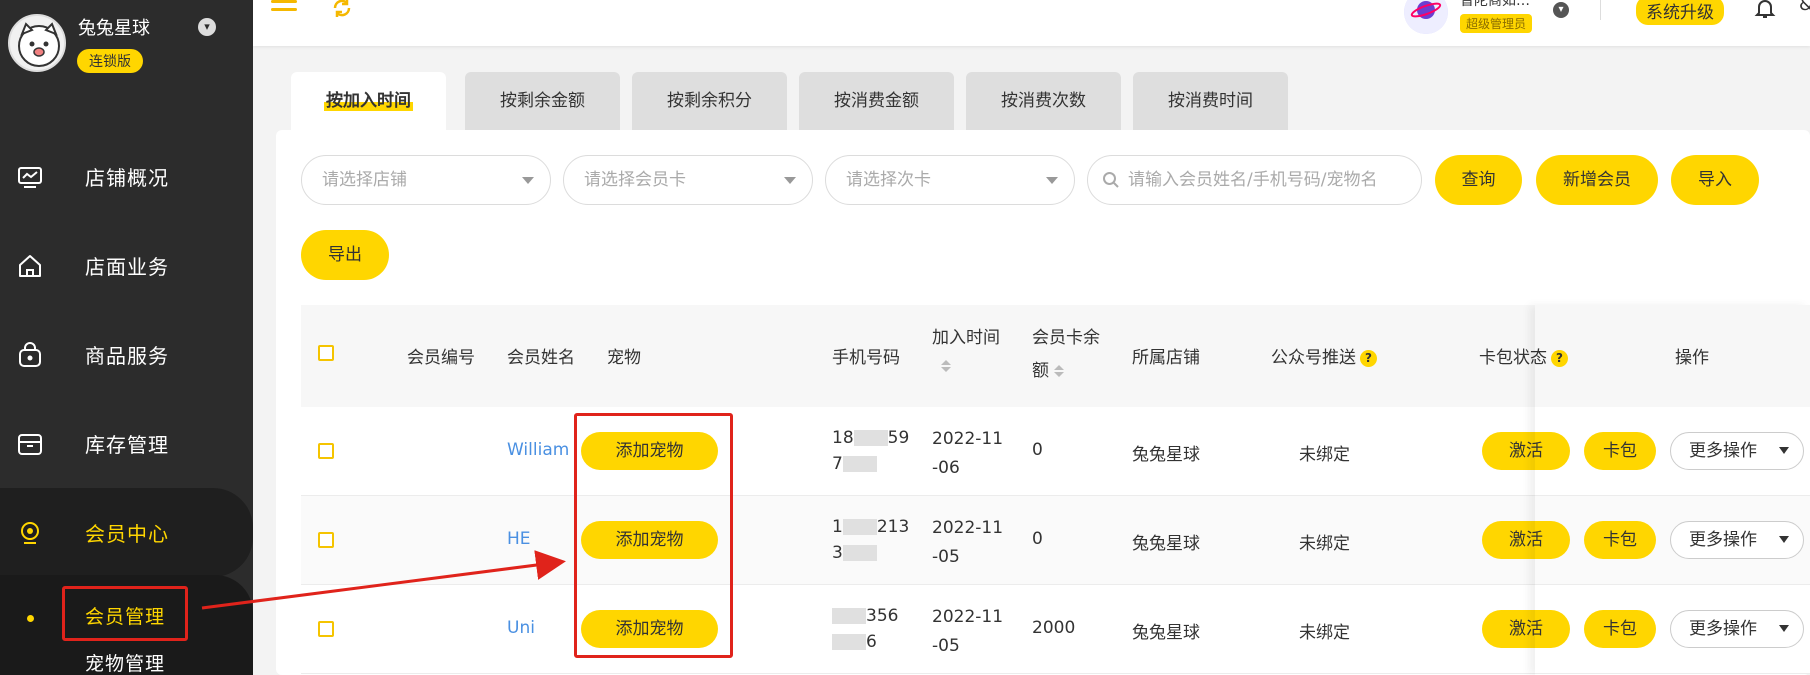 The height and width of the screenshot is (675, 1810). I want to click on phone-part: 1, so click(837, 527).